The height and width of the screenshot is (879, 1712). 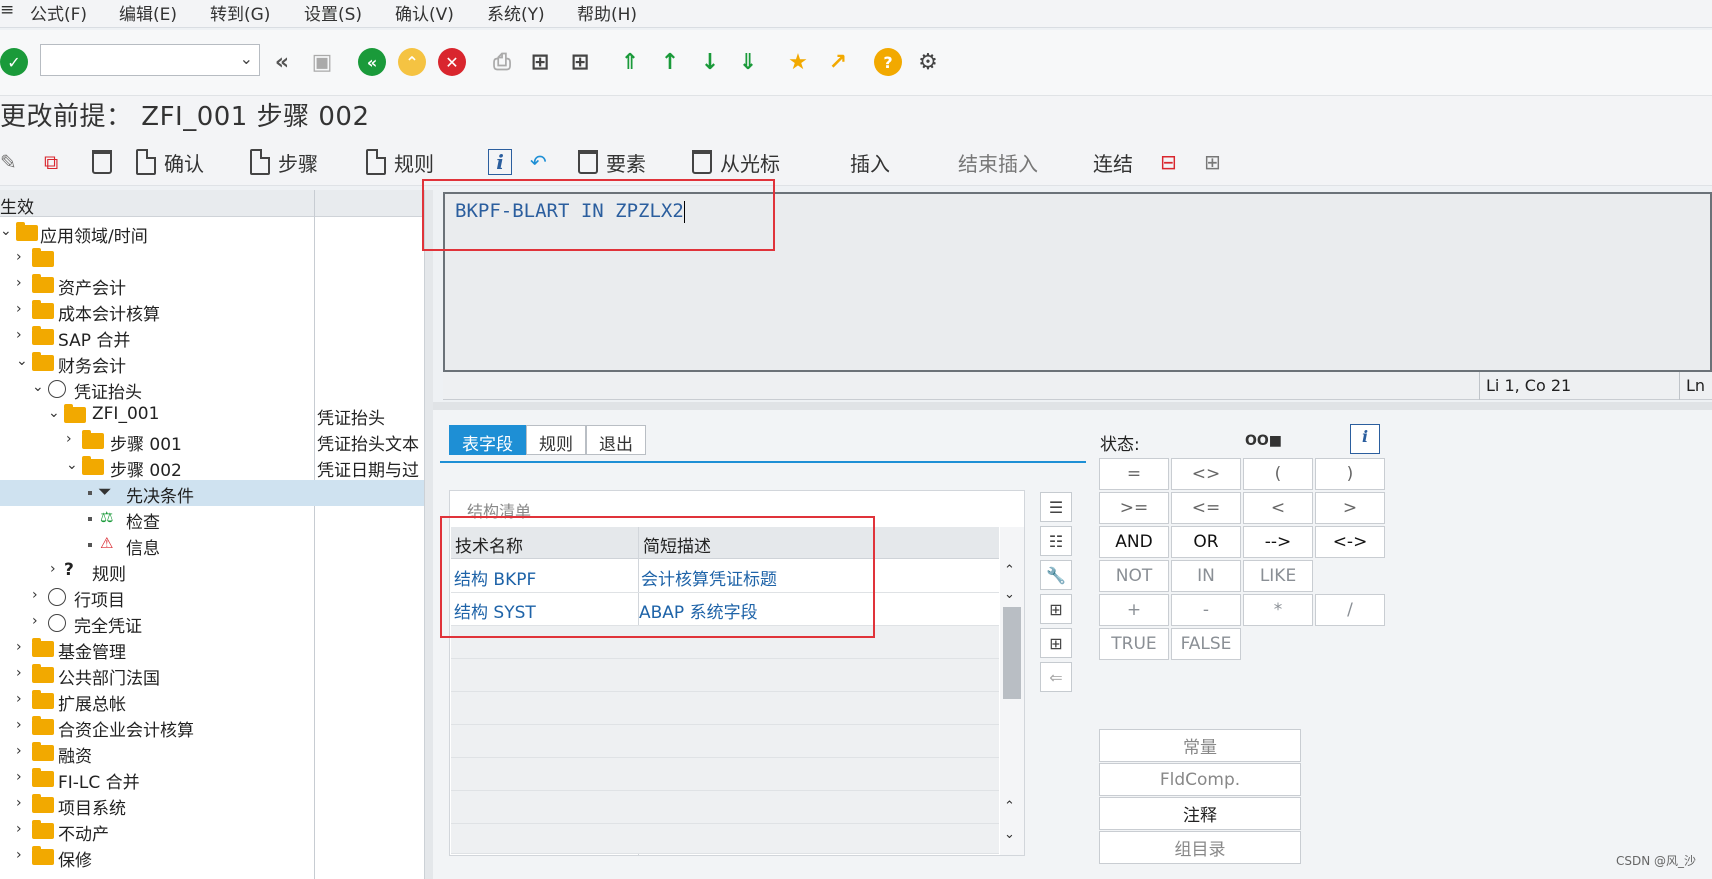 I want to click on tree-node: › 资产会计, so click(x=212, y=285).